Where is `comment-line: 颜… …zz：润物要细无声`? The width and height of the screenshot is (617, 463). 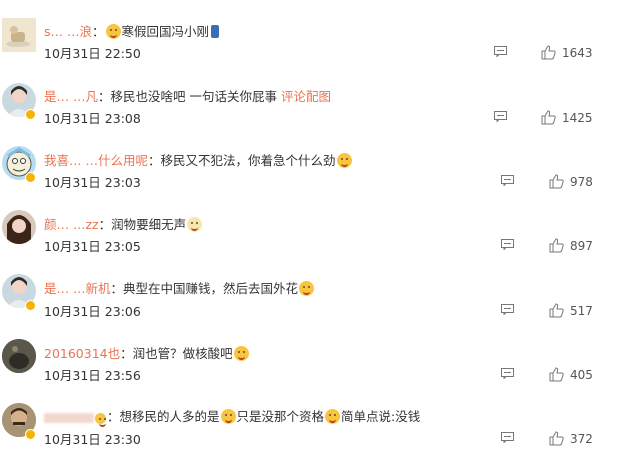
comment-line: 颜… …zz：润物要细无声 is located at coordinates (123, 223).